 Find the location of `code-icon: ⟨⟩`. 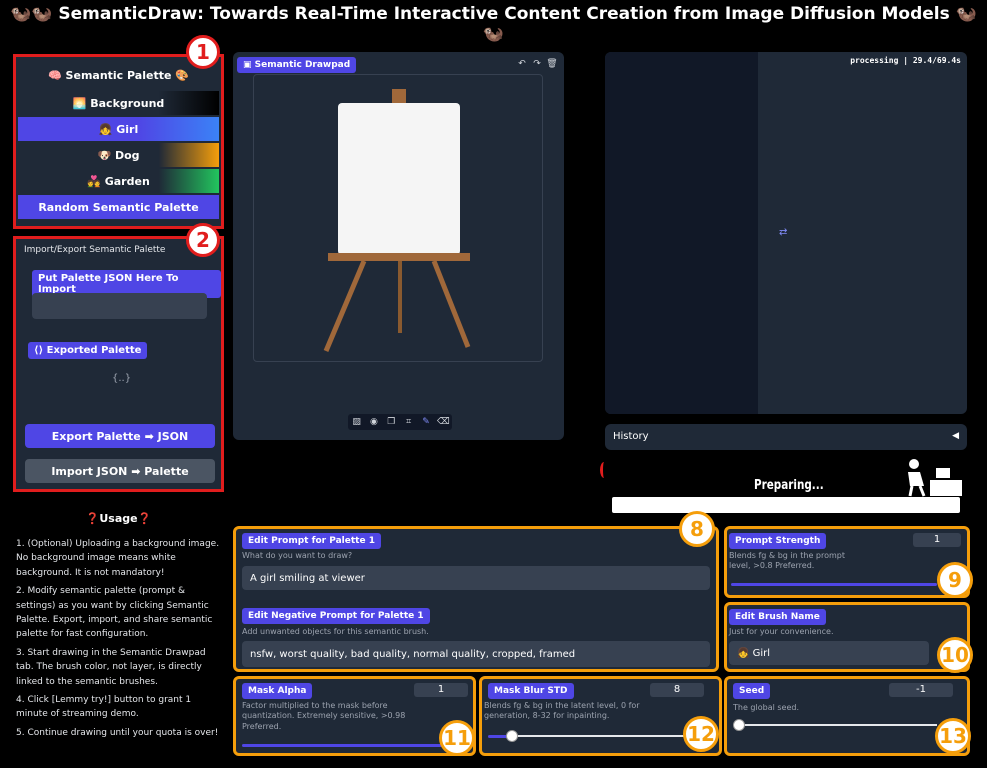

code-icon: ⟨⟩ is located at coordinates (40, 350).